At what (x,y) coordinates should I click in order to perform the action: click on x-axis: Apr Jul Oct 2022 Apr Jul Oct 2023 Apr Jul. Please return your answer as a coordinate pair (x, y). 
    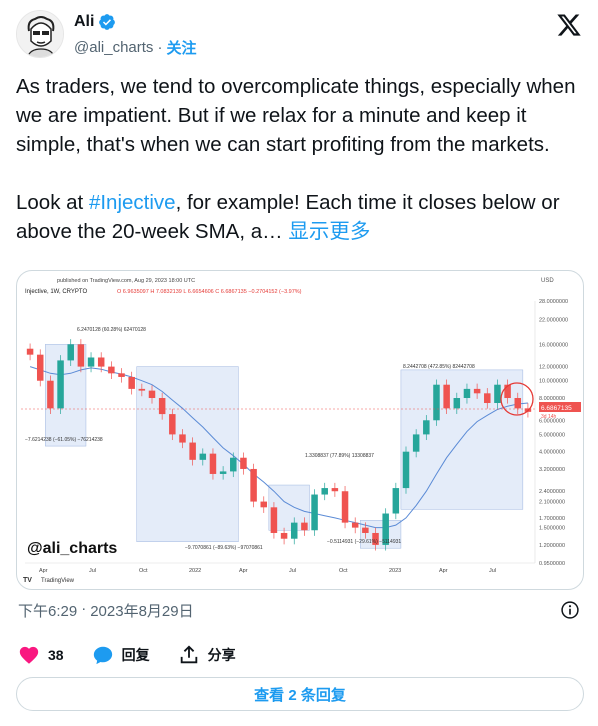
    Looking at the image, I should click on (280, 568).